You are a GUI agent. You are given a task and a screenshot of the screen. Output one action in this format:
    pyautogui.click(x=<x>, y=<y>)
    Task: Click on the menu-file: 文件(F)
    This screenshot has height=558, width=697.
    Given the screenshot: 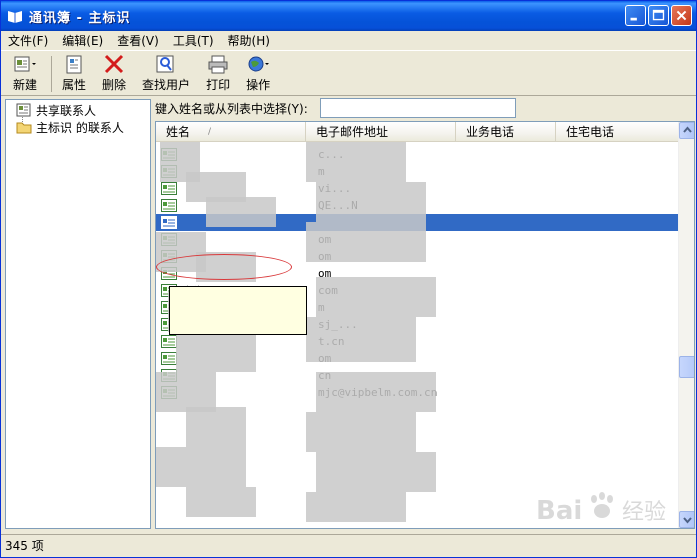 What is the action you would take?
    pyautogui.click(x=28, y=41)
    